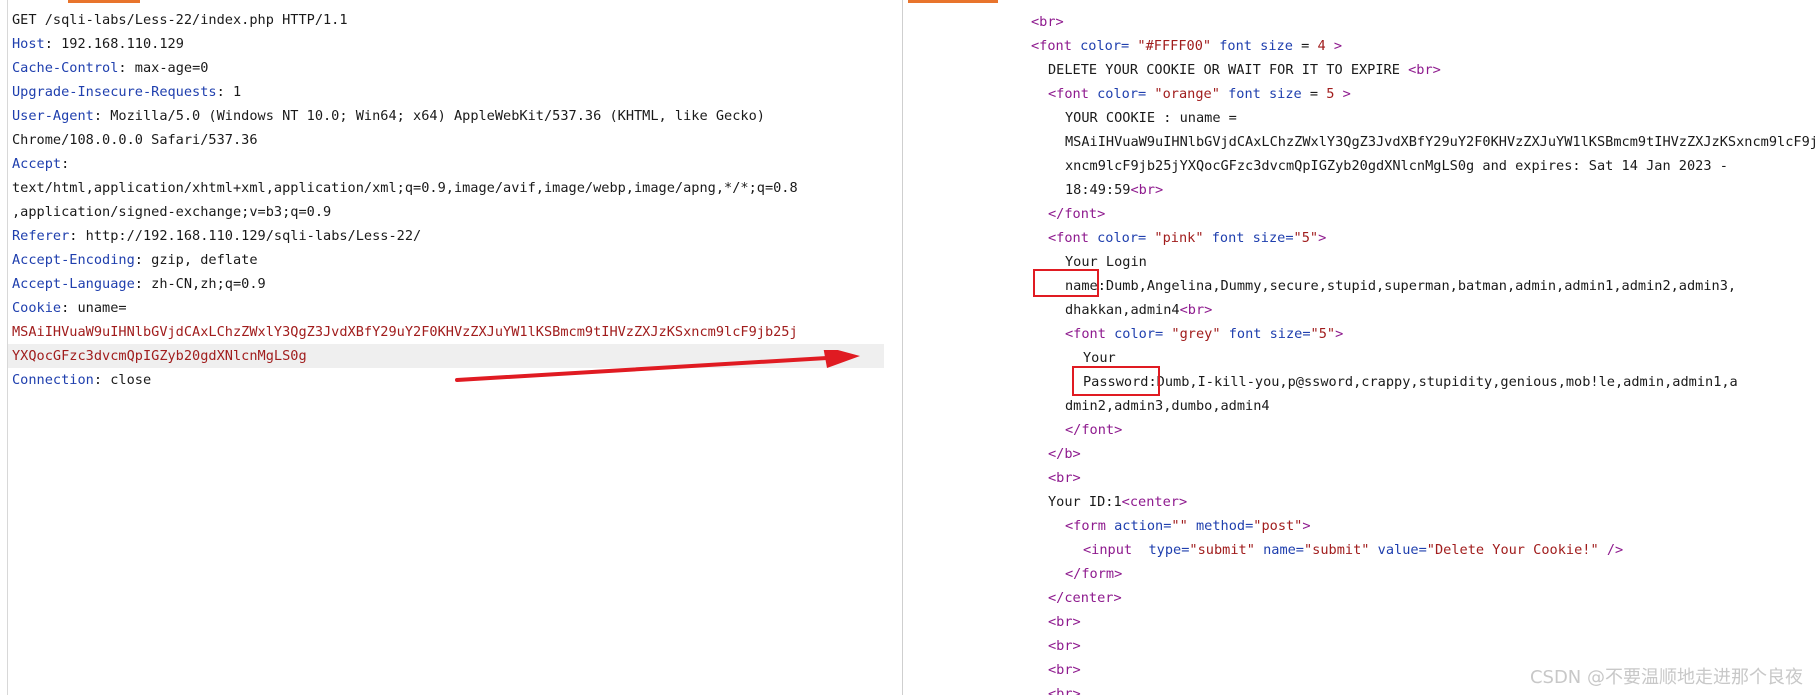 The width and height of the screenshot is (1817, 695). I want to click on annotation-box-password, so click(1116, 381).